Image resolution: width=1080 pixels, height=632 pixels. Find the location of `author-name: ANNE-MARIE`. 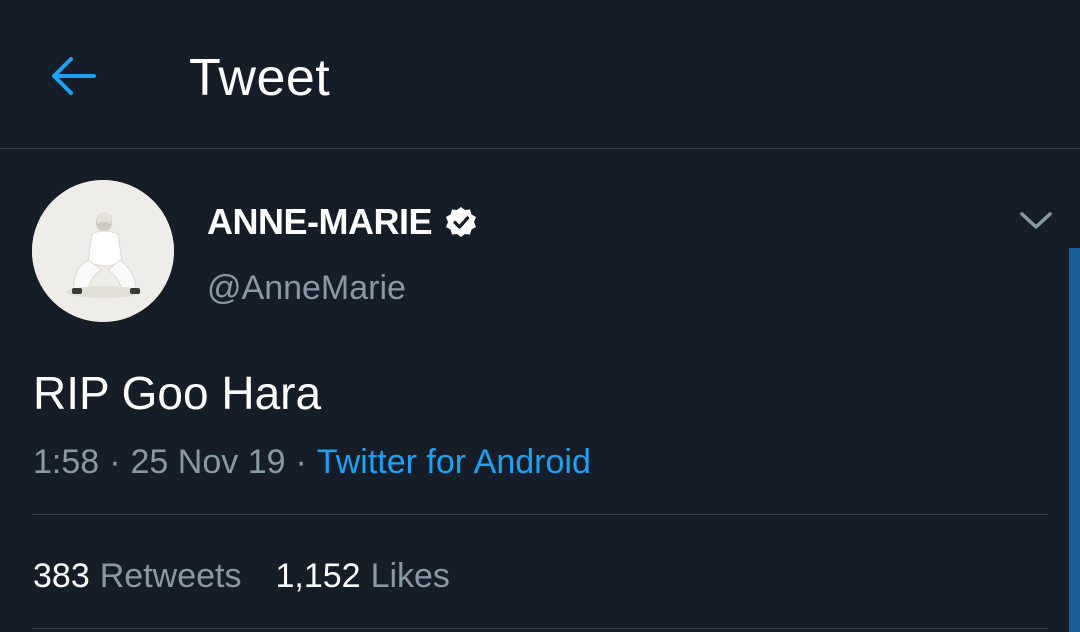

author-name: ANNE-MARIE is located at coordinates (320, 221).